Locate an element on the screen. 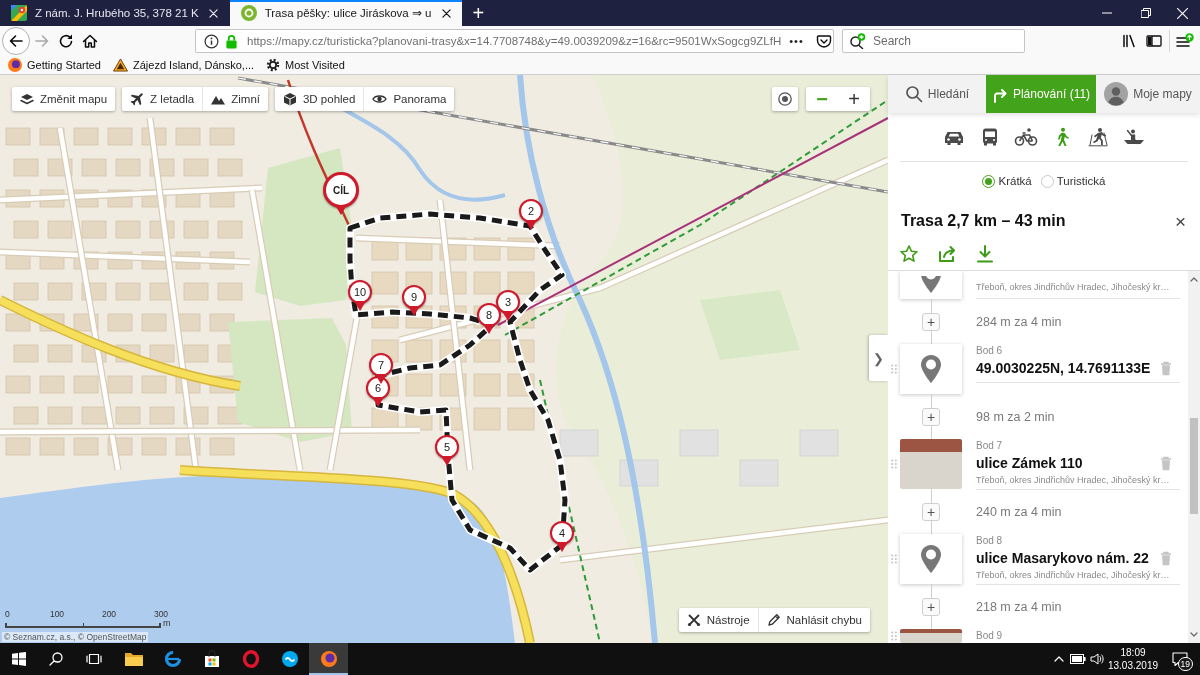  pencil-icon is located at coordinates (773, 620).